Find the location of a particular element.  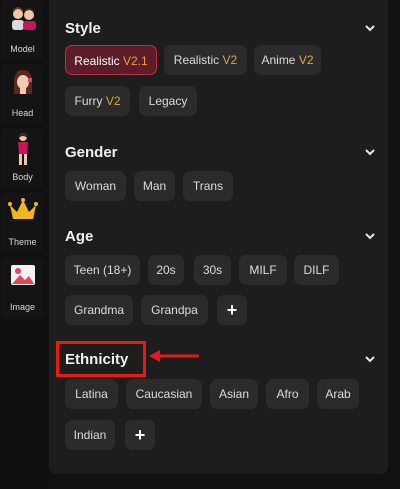

option-name: Anime is located at coordinates (278, 60).